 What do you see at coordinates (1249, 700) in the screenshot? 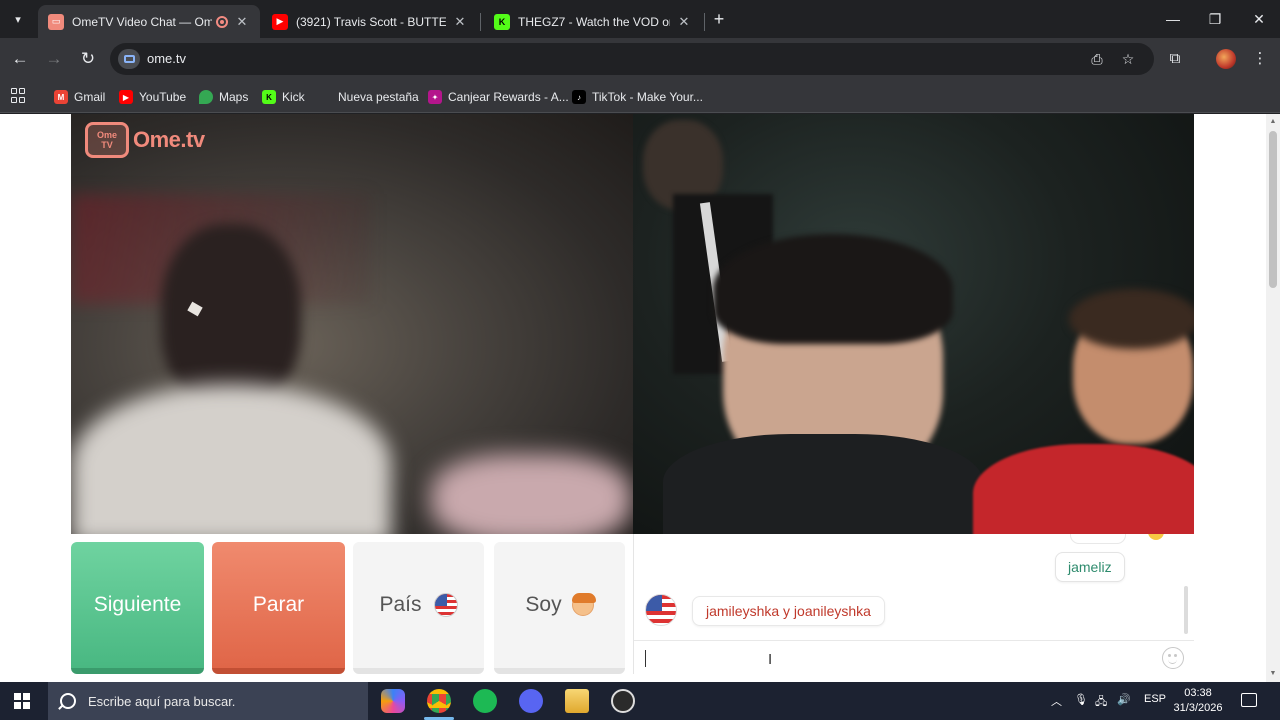
I see `notifications-icon` at bounding box center [1249, 700].